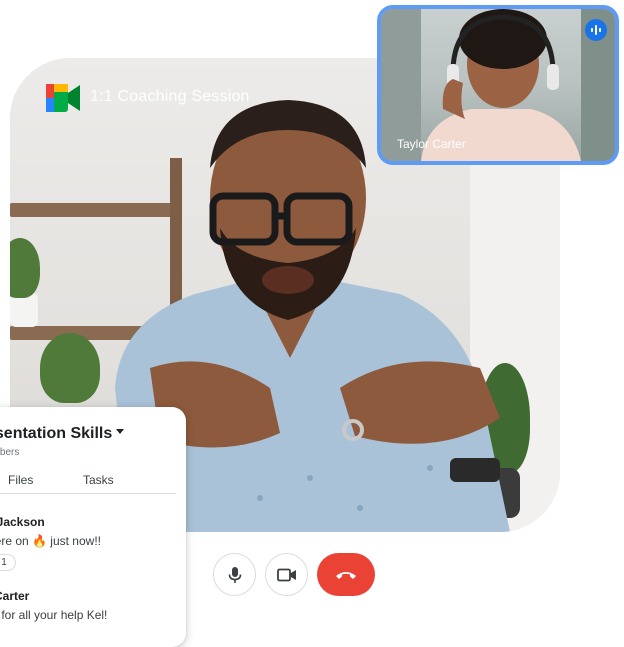 This screenshot has width=624, height=647. Describe the element at coordinates (431, 144) in the screenshot. I see `participant-name: Taylor Carter` at that location.